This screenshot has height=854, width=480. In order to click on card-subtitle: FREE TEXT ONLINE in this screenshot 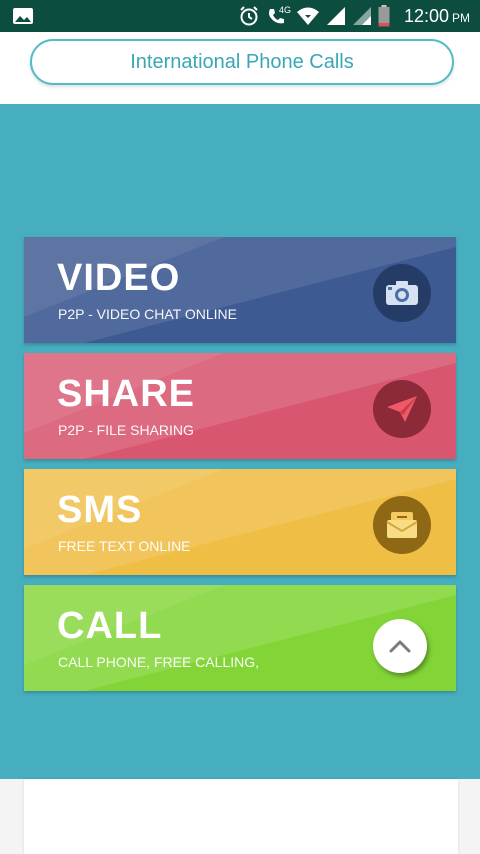, I will do `click(124, 546)`.